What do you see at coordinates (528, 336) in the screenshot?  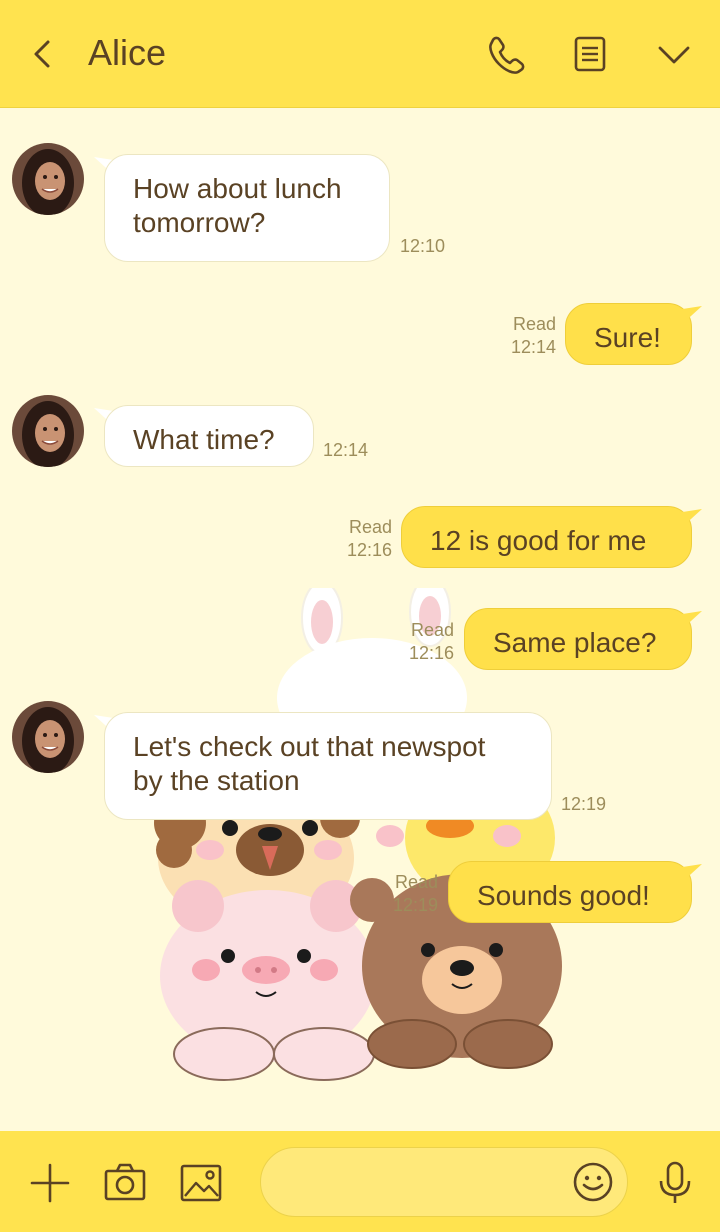 I see `message-meta: Read 12:14` at bounding box center [528, 336].